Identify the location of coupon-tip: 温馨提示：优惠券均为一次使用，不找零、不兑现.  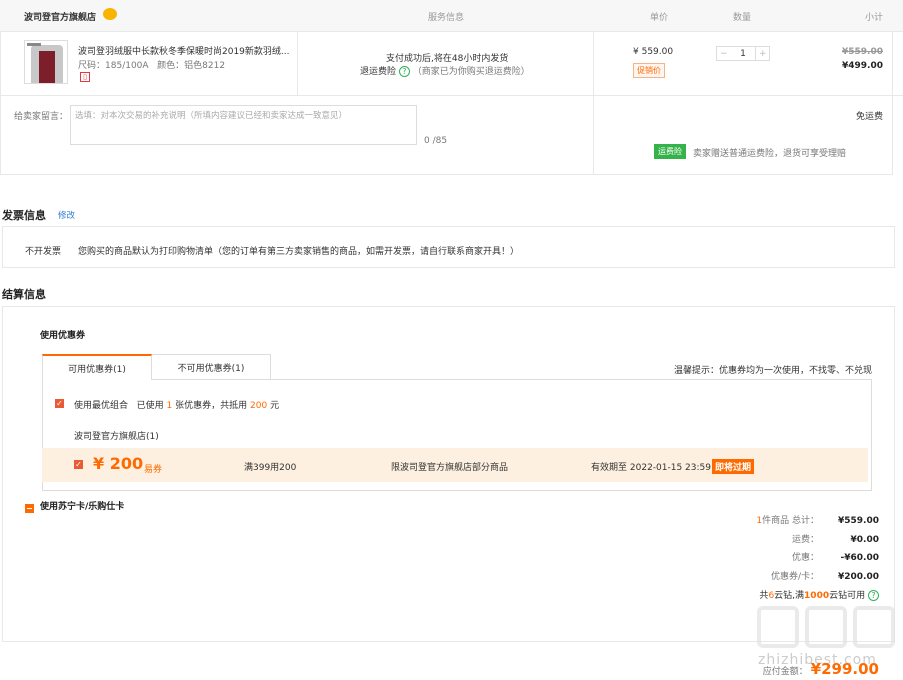
(772, 371).